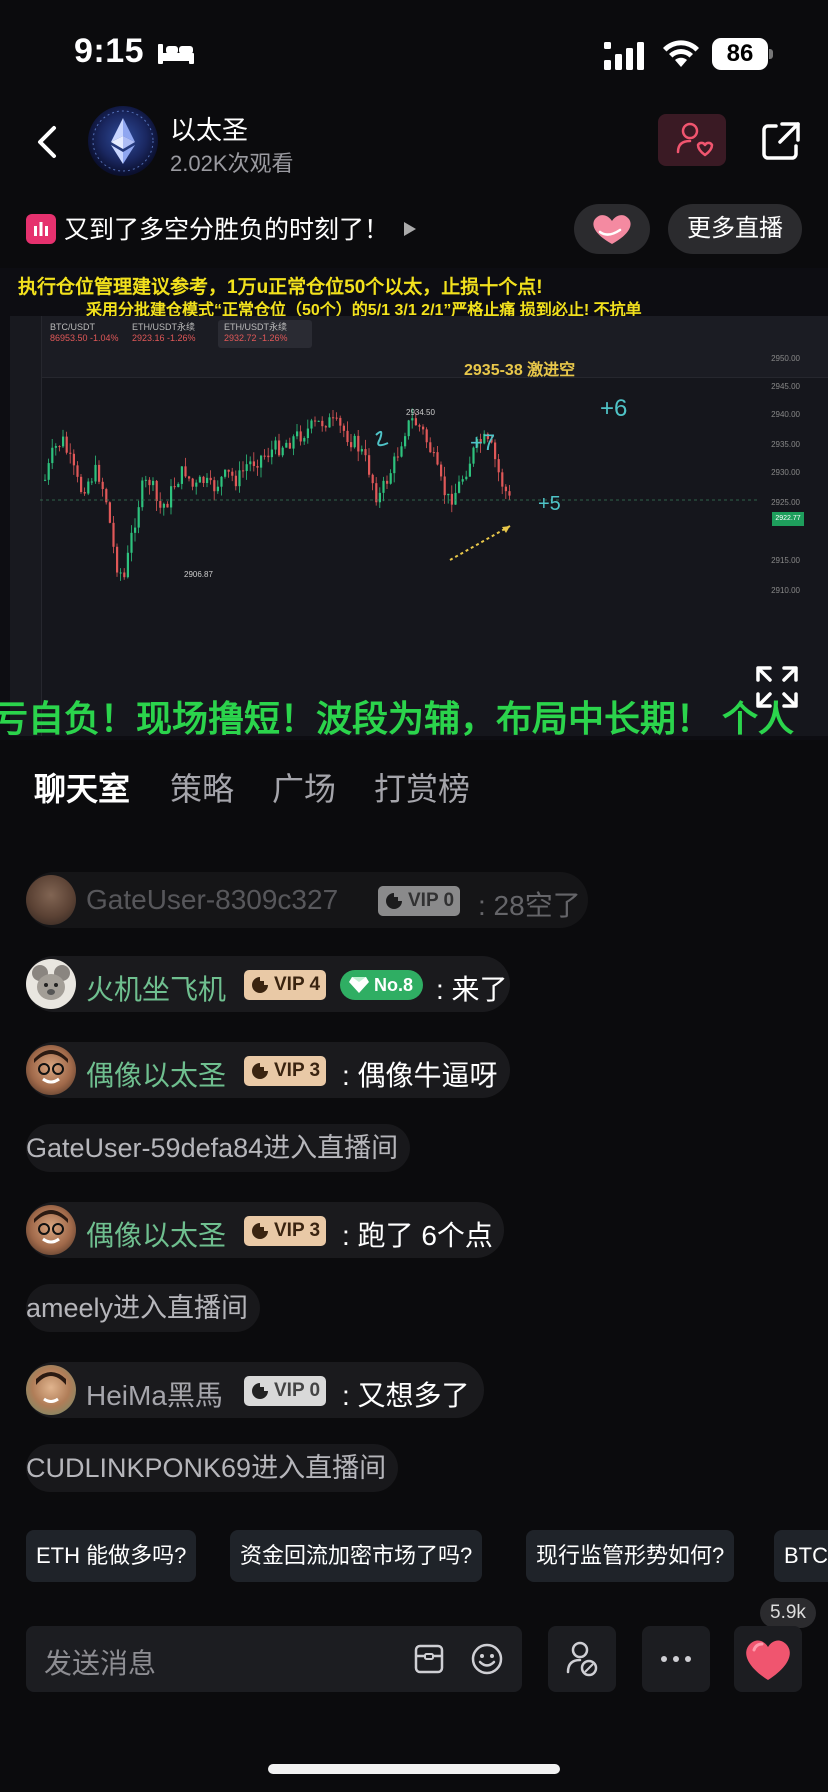 The height and width of the screenshot is (1792, 828). Describe the element at coordinates (111, 1556) in the screenshot. I see `suggestion-chip: ETH 能做多吗?` at that location.